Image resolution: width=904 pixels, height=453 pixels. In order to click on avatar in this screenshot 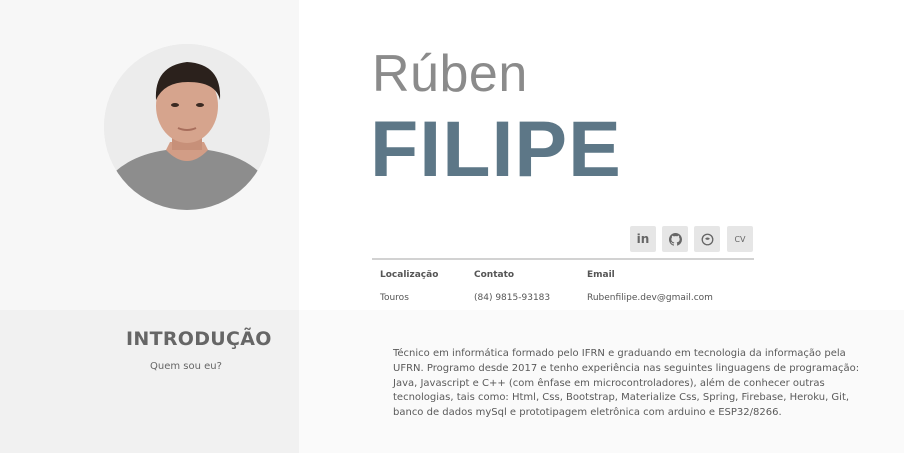, I will do `click(187, 127)`.